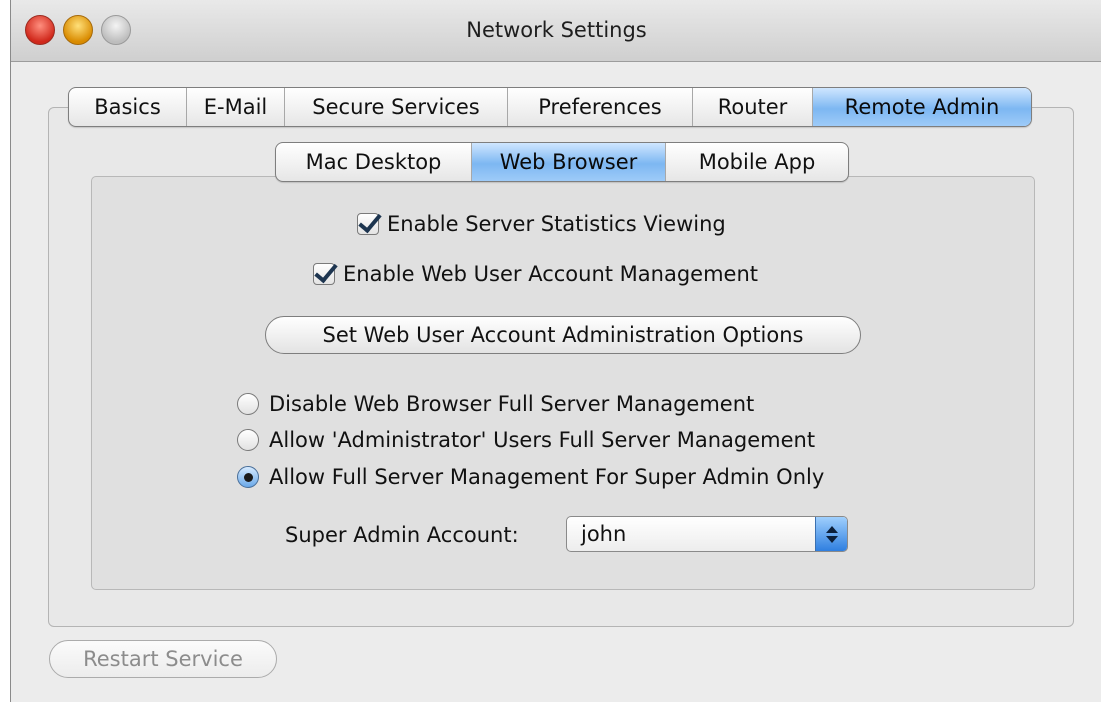  I want to click on super-admin-account-label: Super Admin Account:, so click(402, 535).